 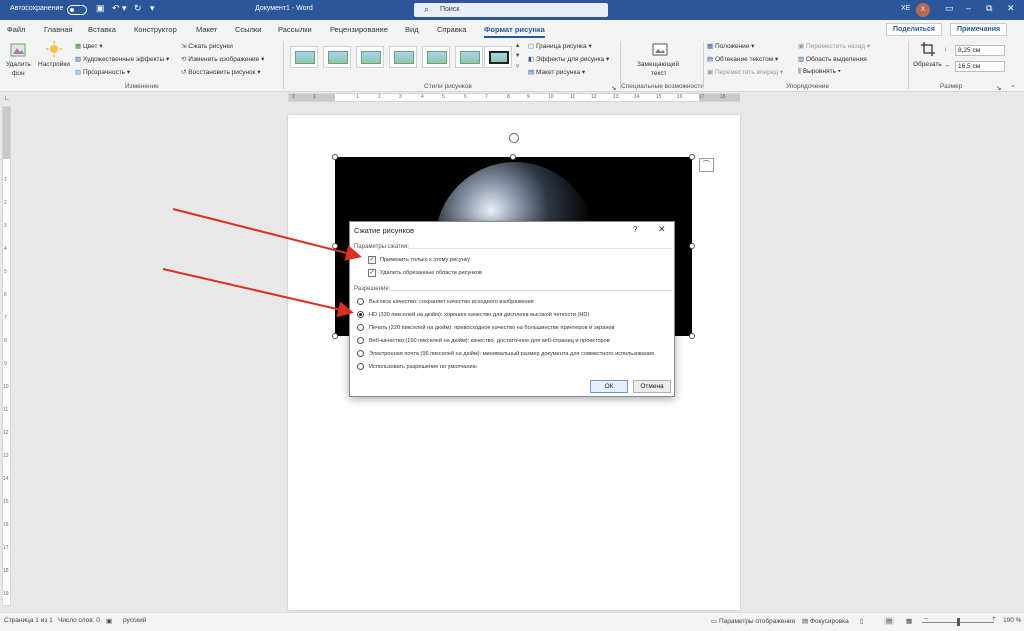 I want to click on tab-help: Справка, so click(x=451, y=29).